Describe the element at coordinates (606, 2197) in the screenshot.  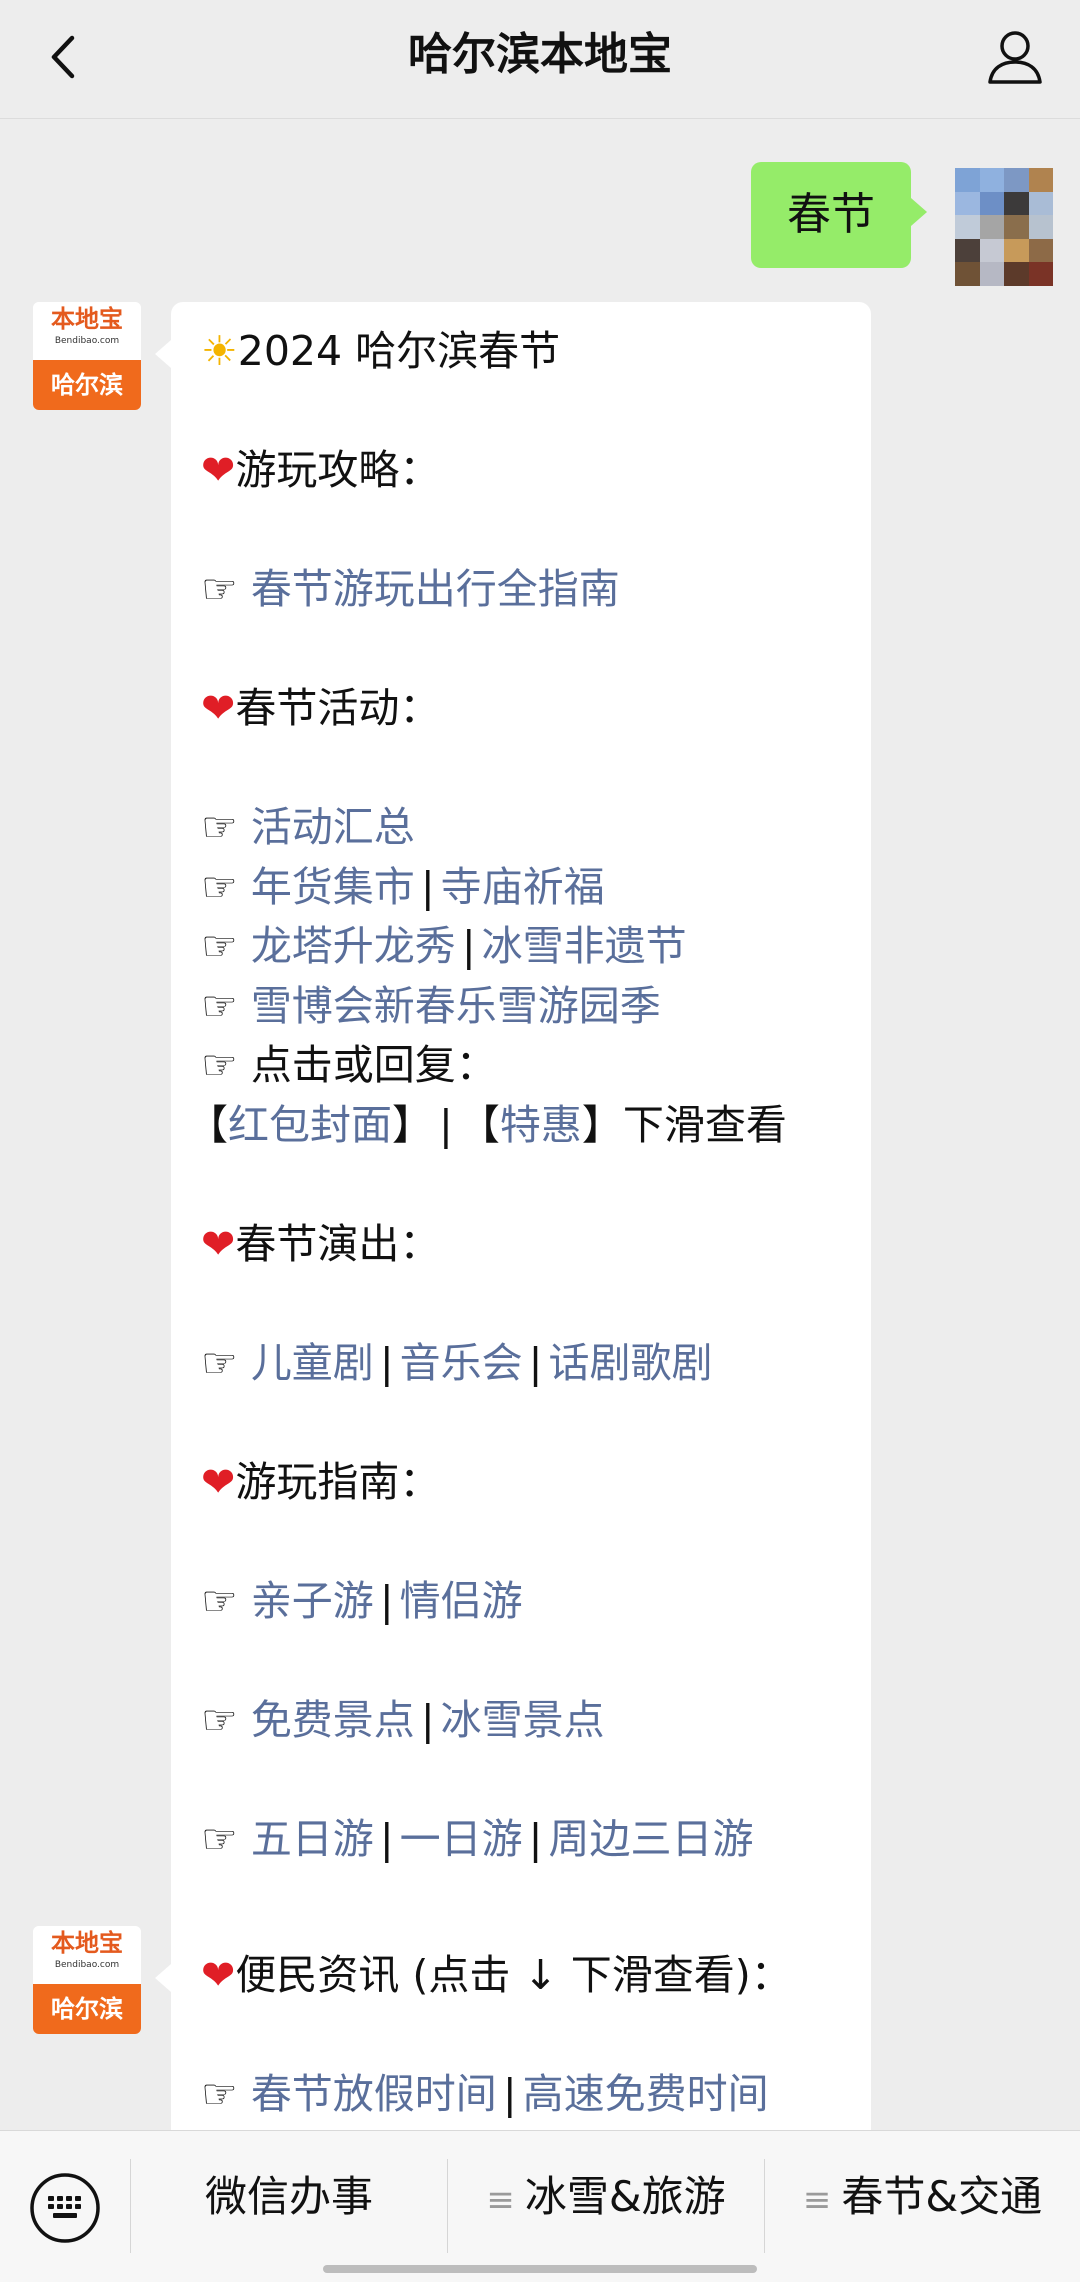
I see `menu-item-ice-snow-travel: ≡ 冰雪&旅游` at that location.